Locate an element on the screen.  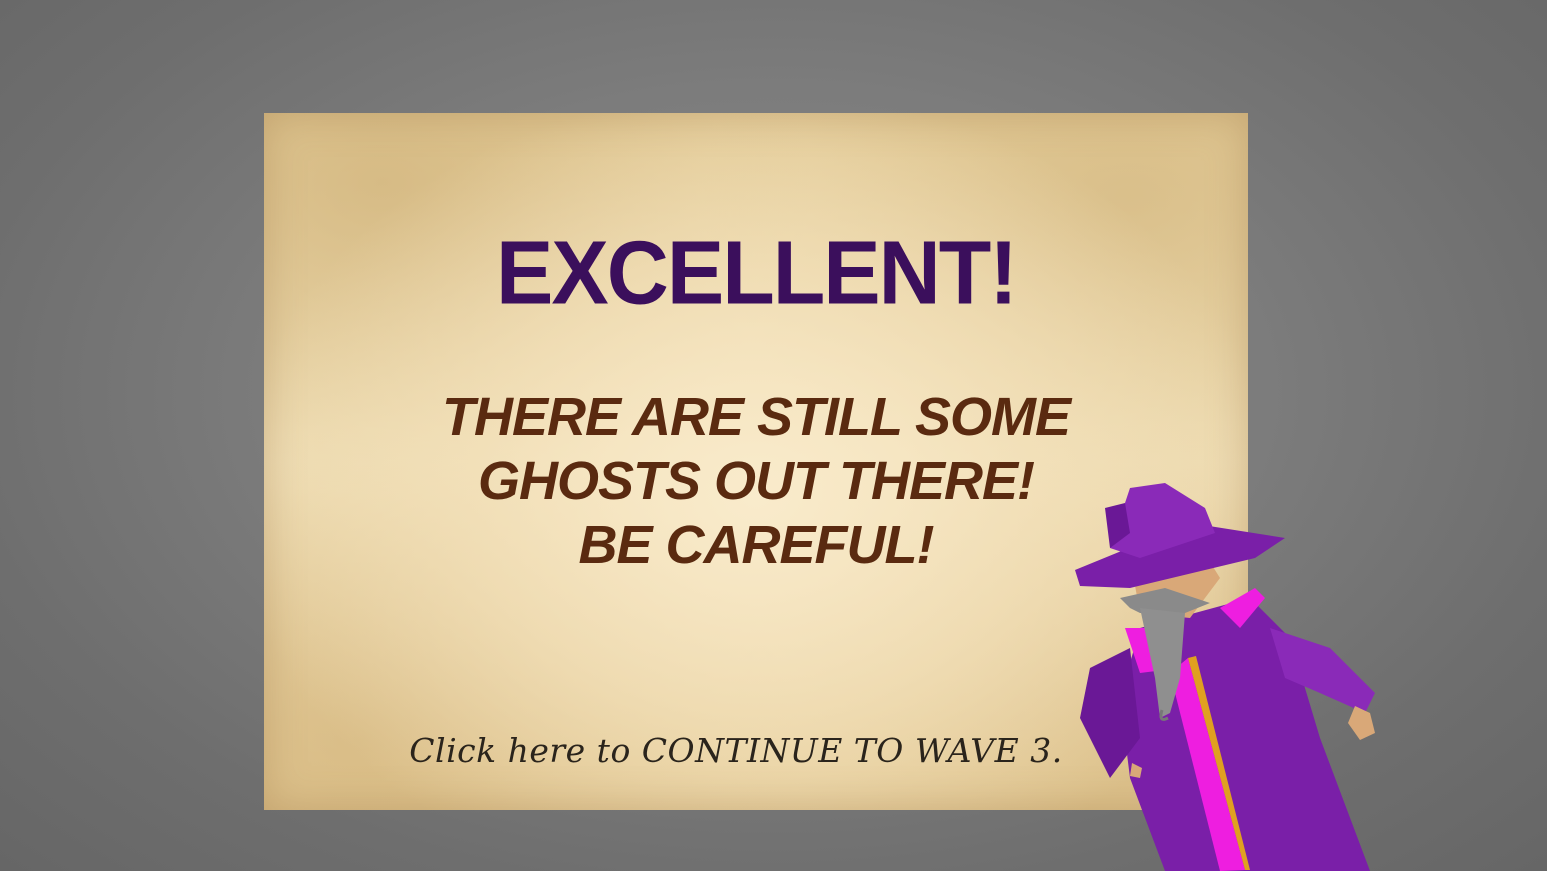
continue-link-text: Click here to CONTINUE TO WAVE 3. is located at coordinates (736, 750).